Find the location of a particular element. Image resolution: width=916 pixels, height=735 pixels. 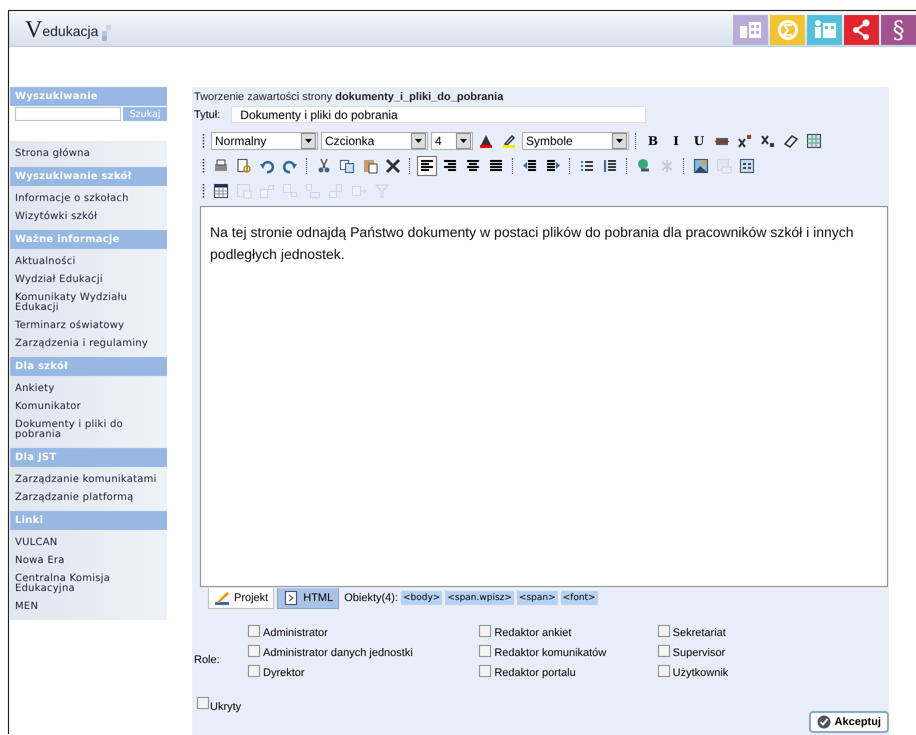

menu-link: Informacje o szkołach is located at coordinates (88, 199).